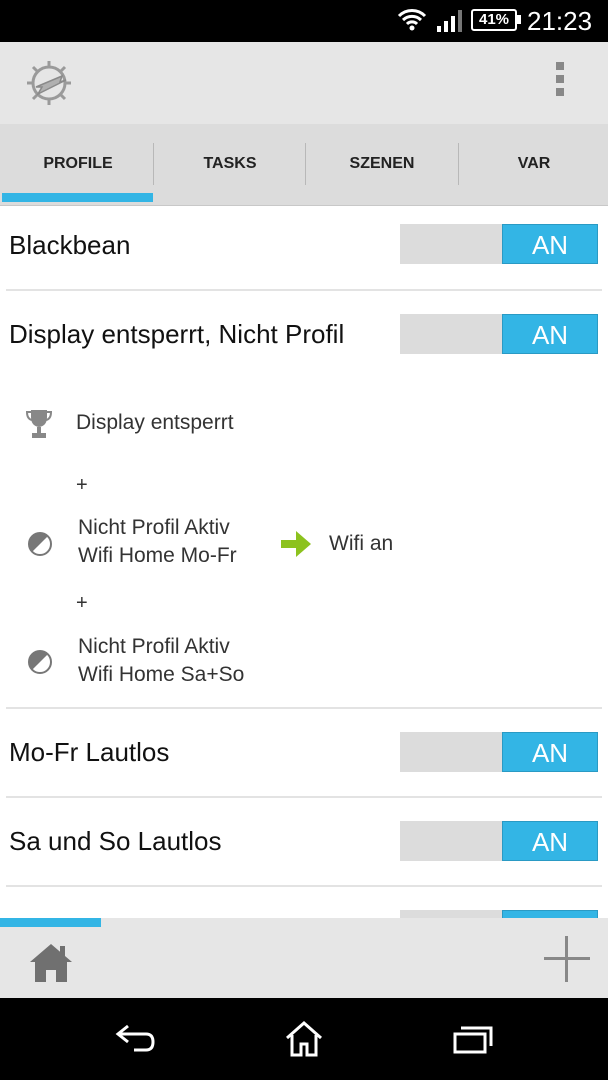  I want to click on bottom-bar, so click(304, 958).